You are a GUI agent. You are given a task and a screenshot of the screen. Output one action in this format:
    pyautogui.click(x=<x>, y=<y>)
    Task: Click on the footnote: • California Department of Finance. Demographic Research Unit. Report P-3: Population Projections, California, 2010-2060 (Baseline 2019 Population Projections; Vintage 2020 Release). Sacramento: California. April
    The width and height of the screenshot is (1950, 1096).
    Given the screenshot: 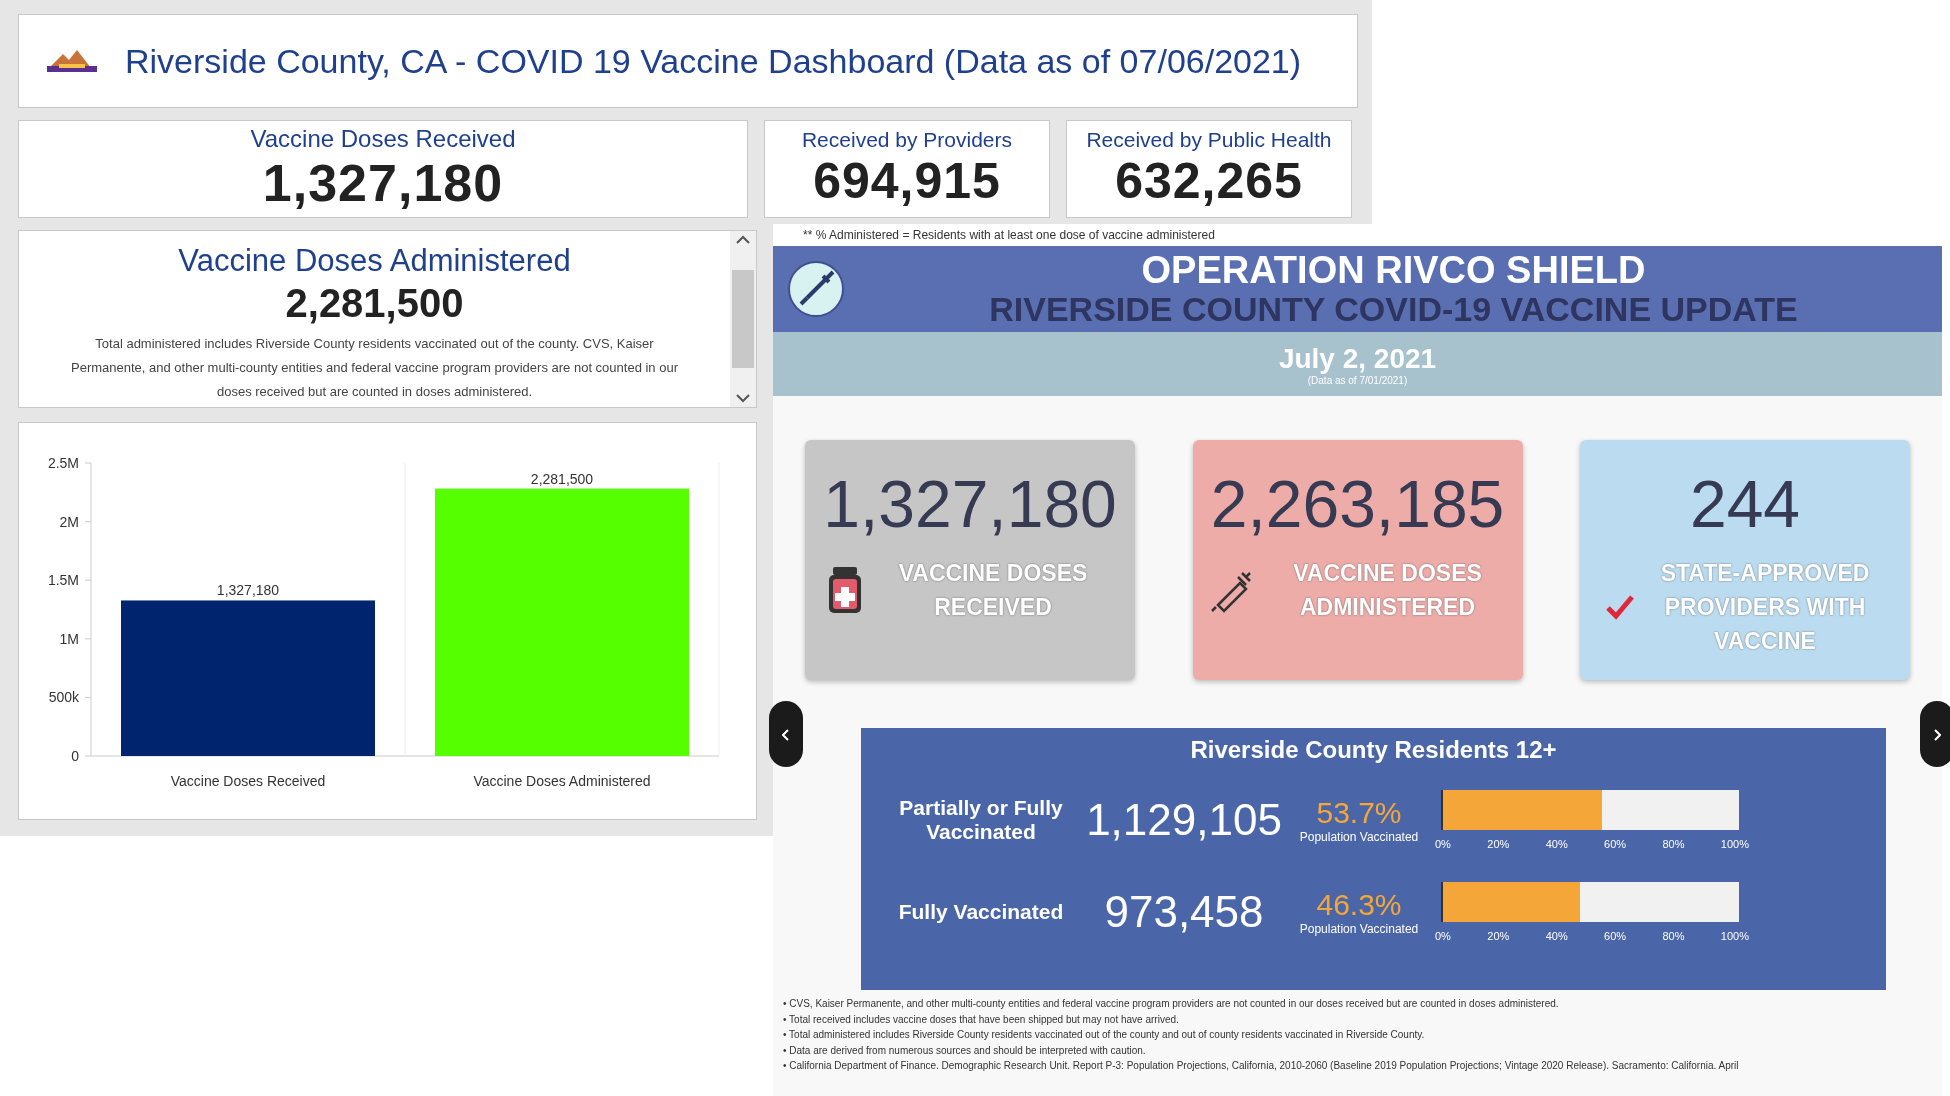 What is the action you would take?
    pyautogui.click(x=1261, y=1066)
    